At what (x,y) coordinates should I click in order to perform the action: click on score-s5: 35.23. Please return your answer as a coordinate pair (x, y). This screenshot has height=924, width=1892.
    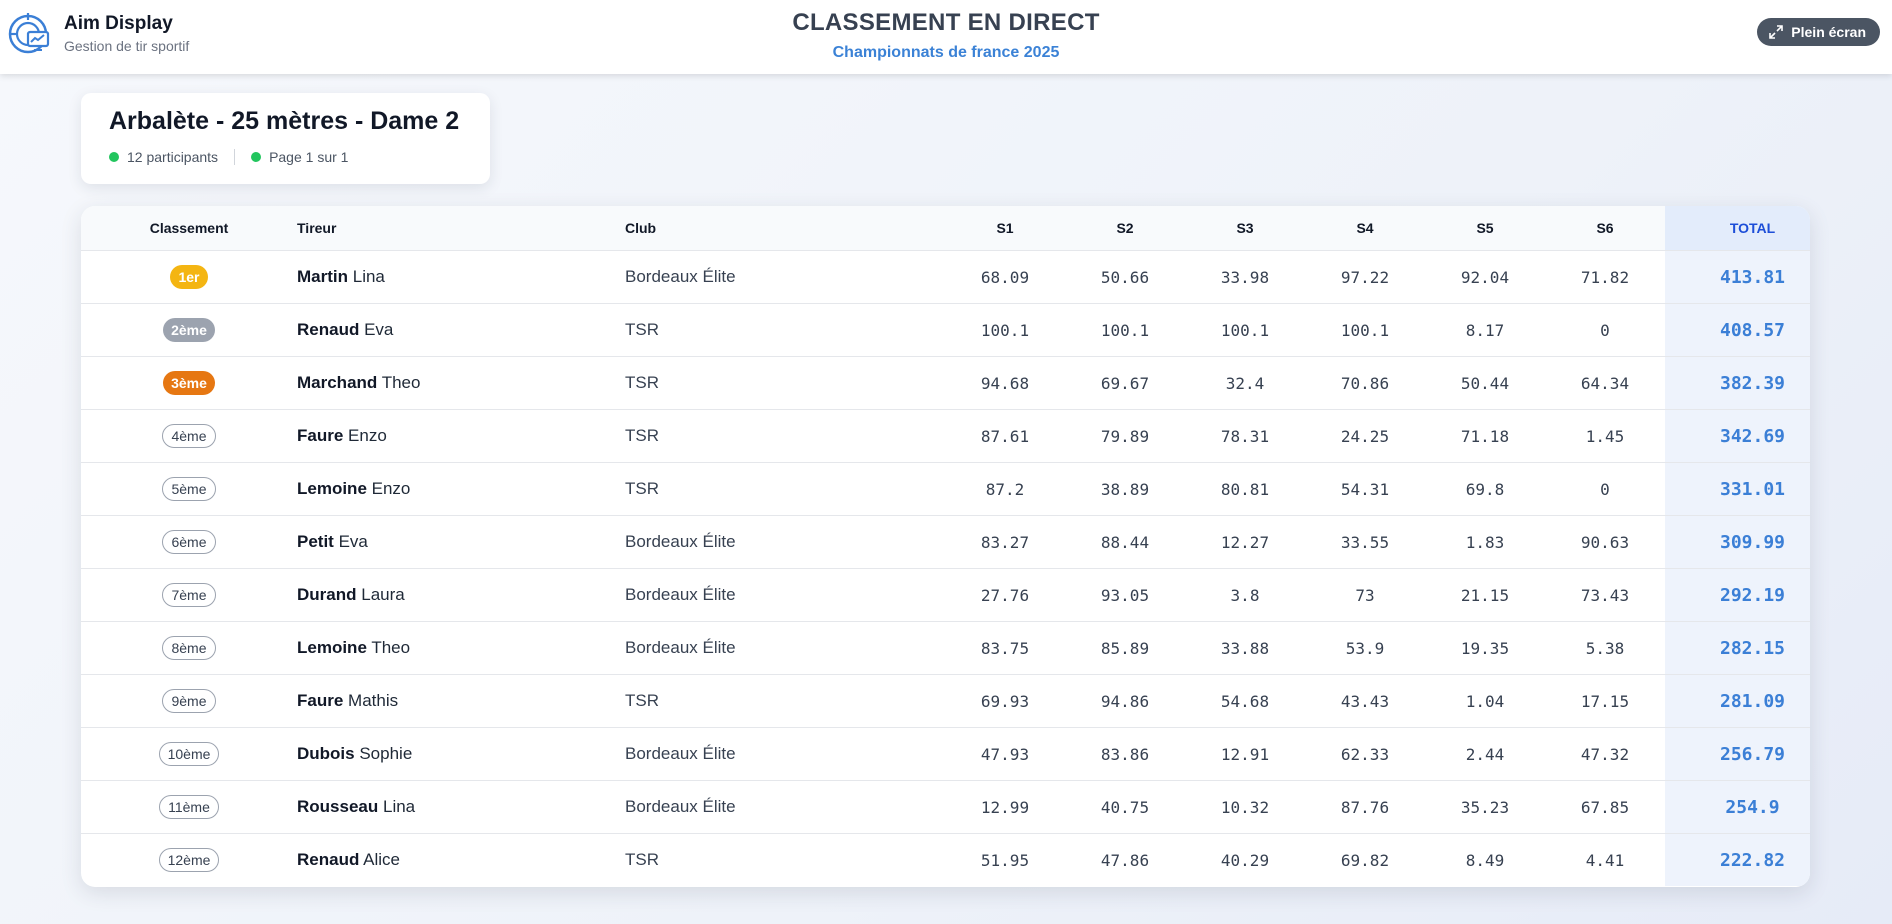
    Looking at the image, I should click on (1485, 807).